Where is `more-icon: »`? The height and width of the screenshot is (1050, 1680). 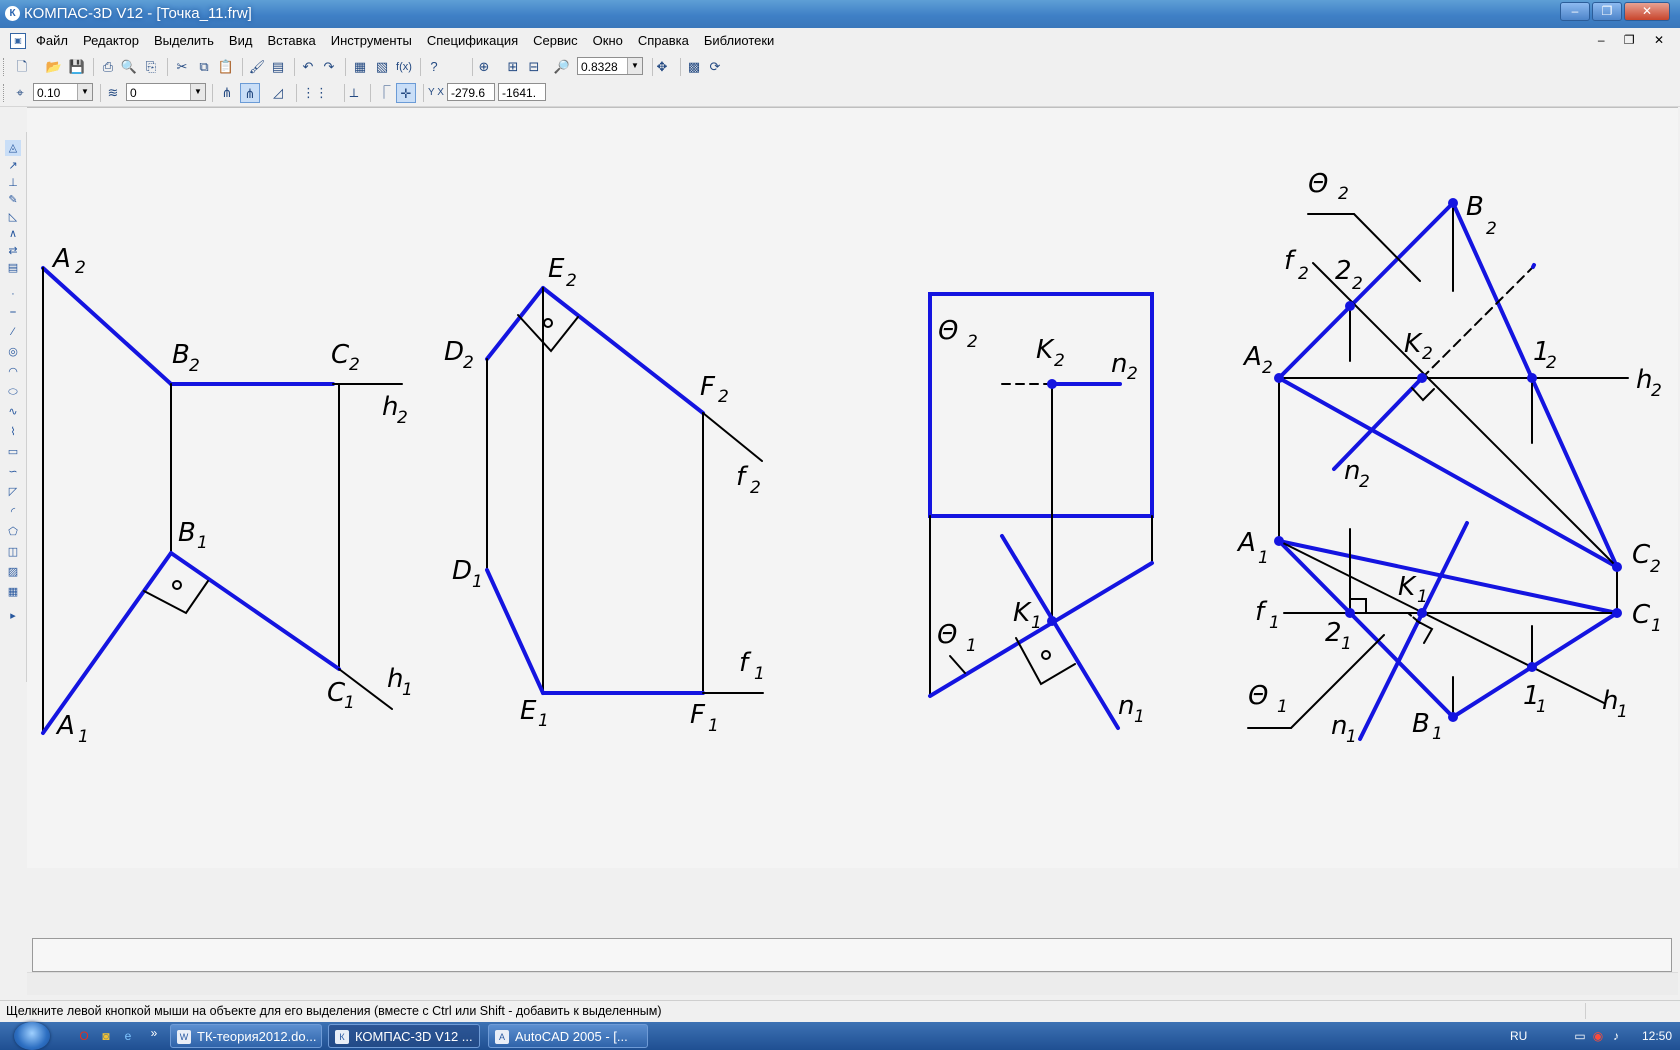 more-icon: » is located at coordinates (154, 1033).